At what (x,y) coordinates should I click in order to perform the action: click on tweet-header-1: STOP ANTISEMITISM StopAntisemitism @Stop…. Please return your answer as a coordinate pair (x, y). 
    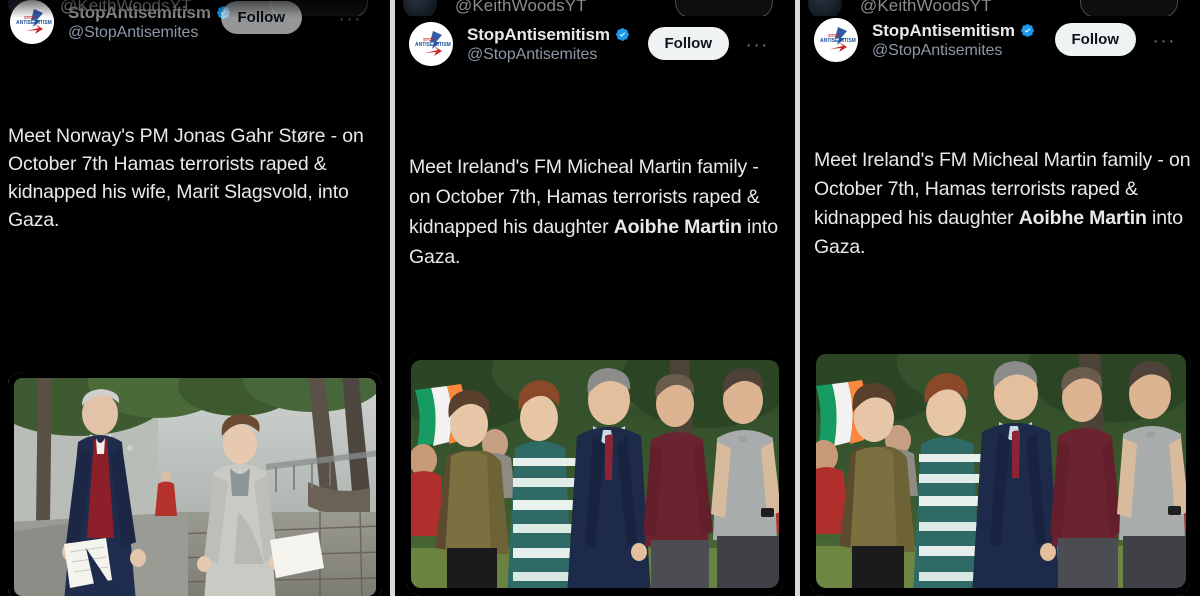
    Looking at the image, I should click on (195, 24).